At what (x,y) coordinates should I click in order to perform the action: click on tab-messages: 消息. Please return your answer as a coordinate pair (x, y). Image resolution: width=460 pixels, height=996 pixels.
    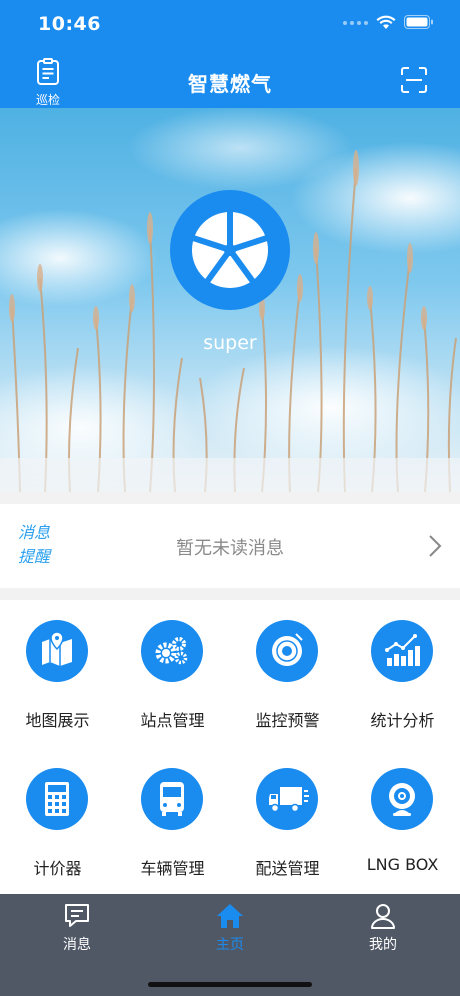
    Looking at the image, I should click on (77, 928).